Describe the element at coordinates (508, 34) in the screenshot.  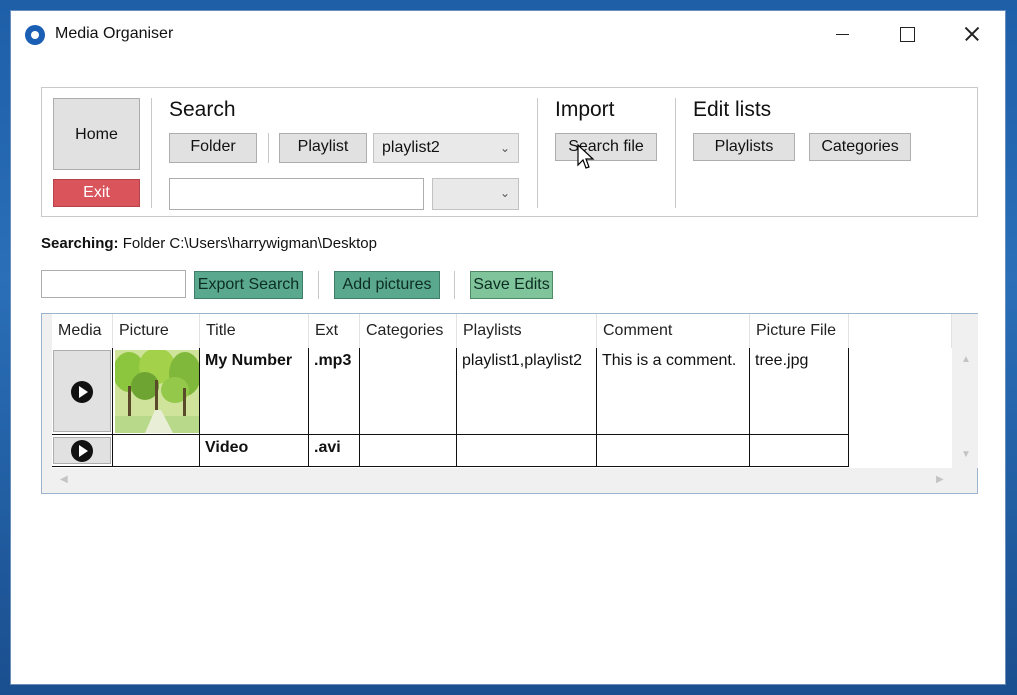
I see `title-bar: Media Organiser` at that location.